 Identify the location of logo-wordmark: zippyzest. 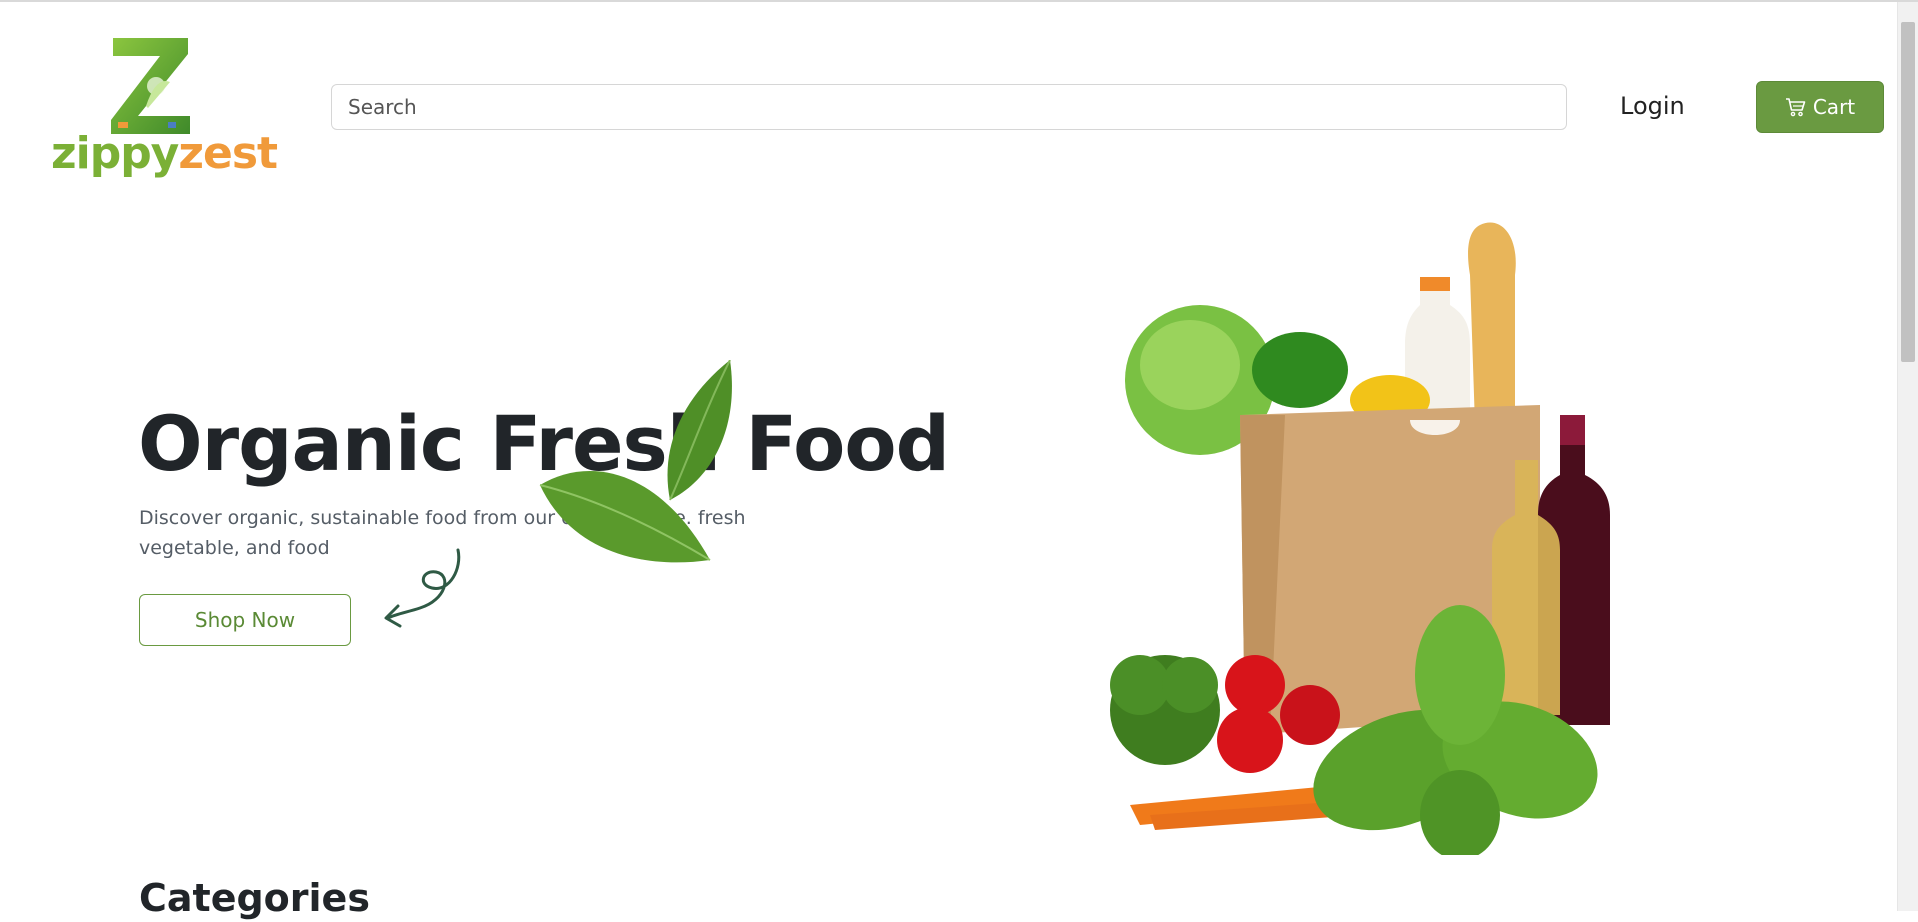
(164, 154).